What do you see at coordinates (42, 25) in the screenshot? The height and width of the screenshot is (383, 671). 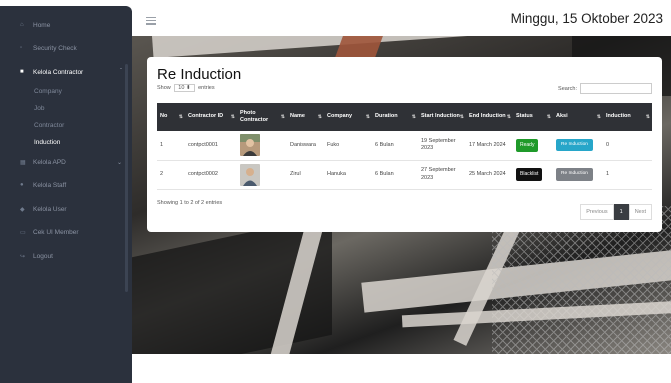 I see `sidebar-item-label: Home` at bounding box center [42, 25].